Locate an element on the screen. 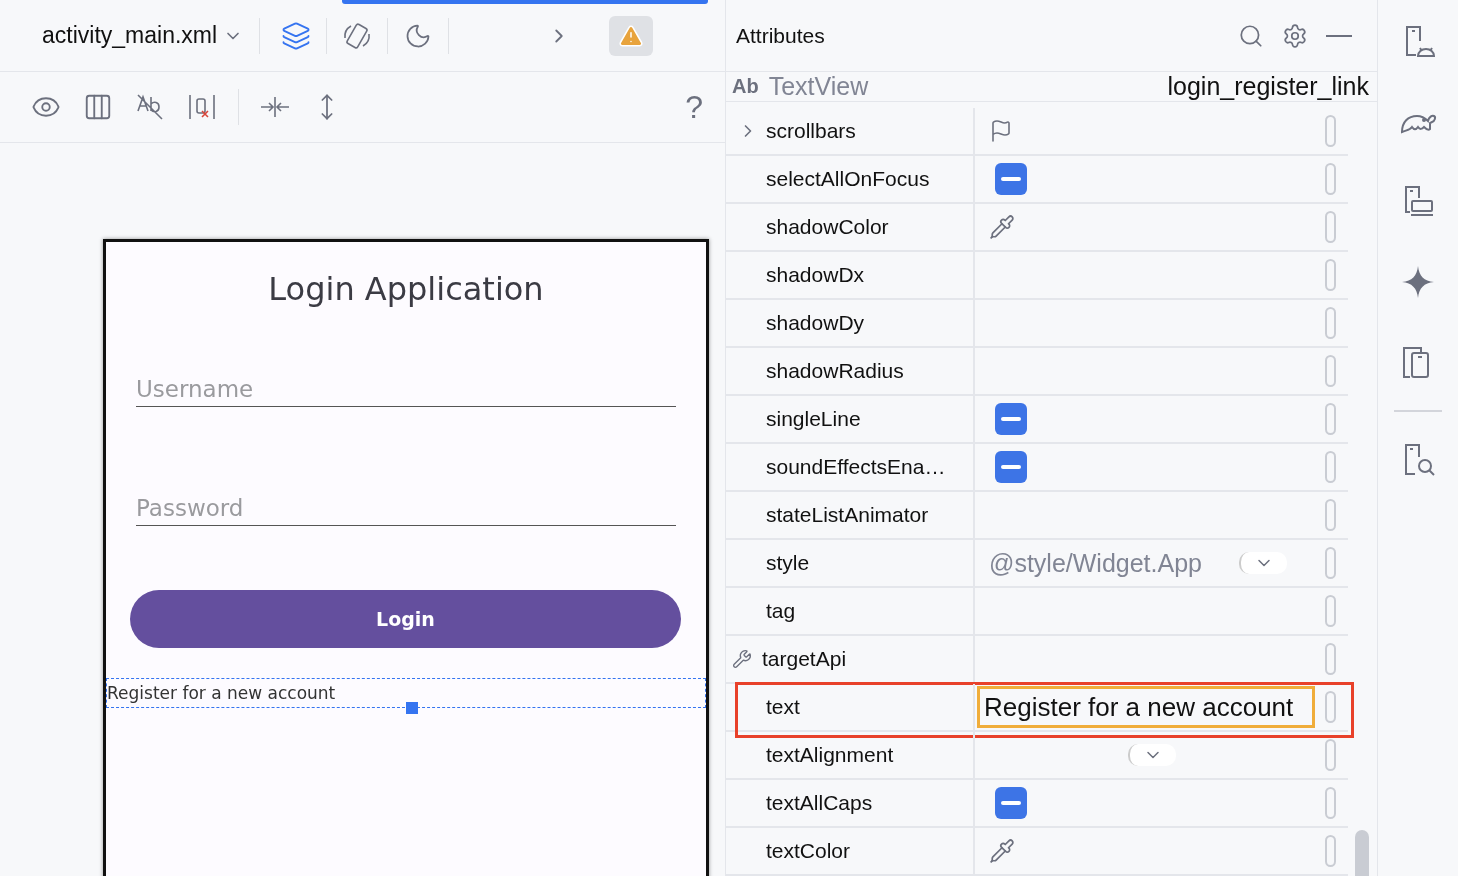 The height and width of the screenshot is (876, 1458). flag-icon is located at coordinates (1001, 131).